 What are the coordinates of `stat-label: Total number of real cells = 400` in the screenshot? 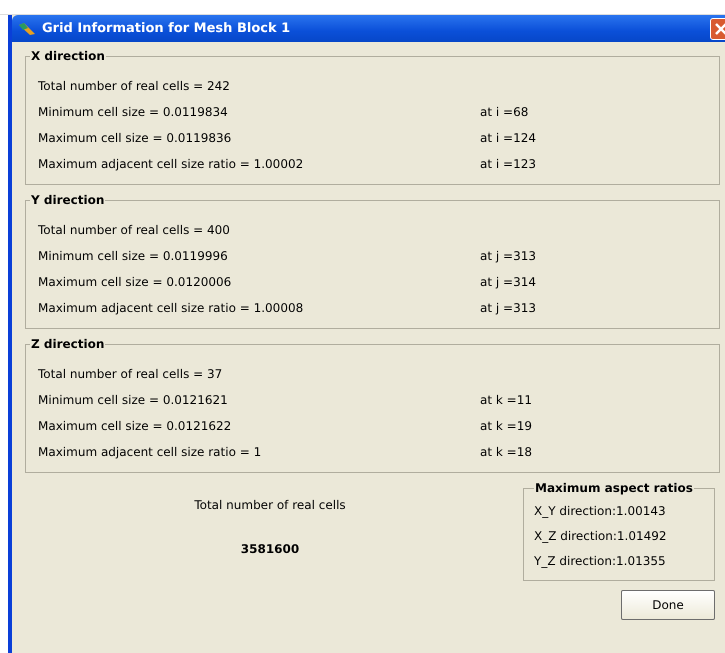 It's located at (134, 230).